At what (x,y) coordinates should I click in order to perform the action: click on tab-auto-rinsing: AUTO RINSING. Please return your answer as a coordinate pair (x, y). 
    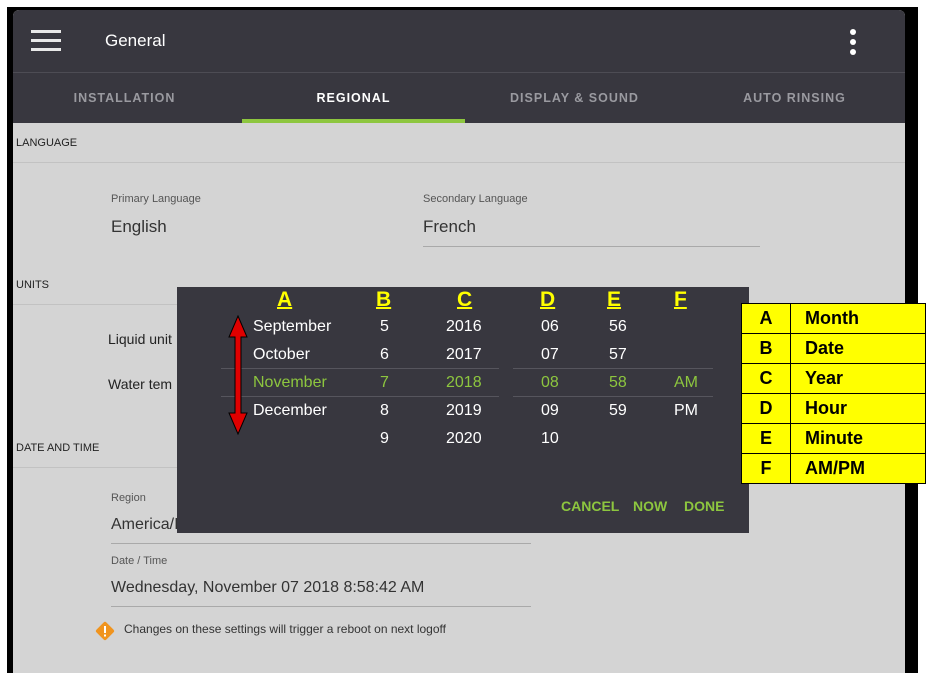
    Looking at the image, I should click on (794, 98).